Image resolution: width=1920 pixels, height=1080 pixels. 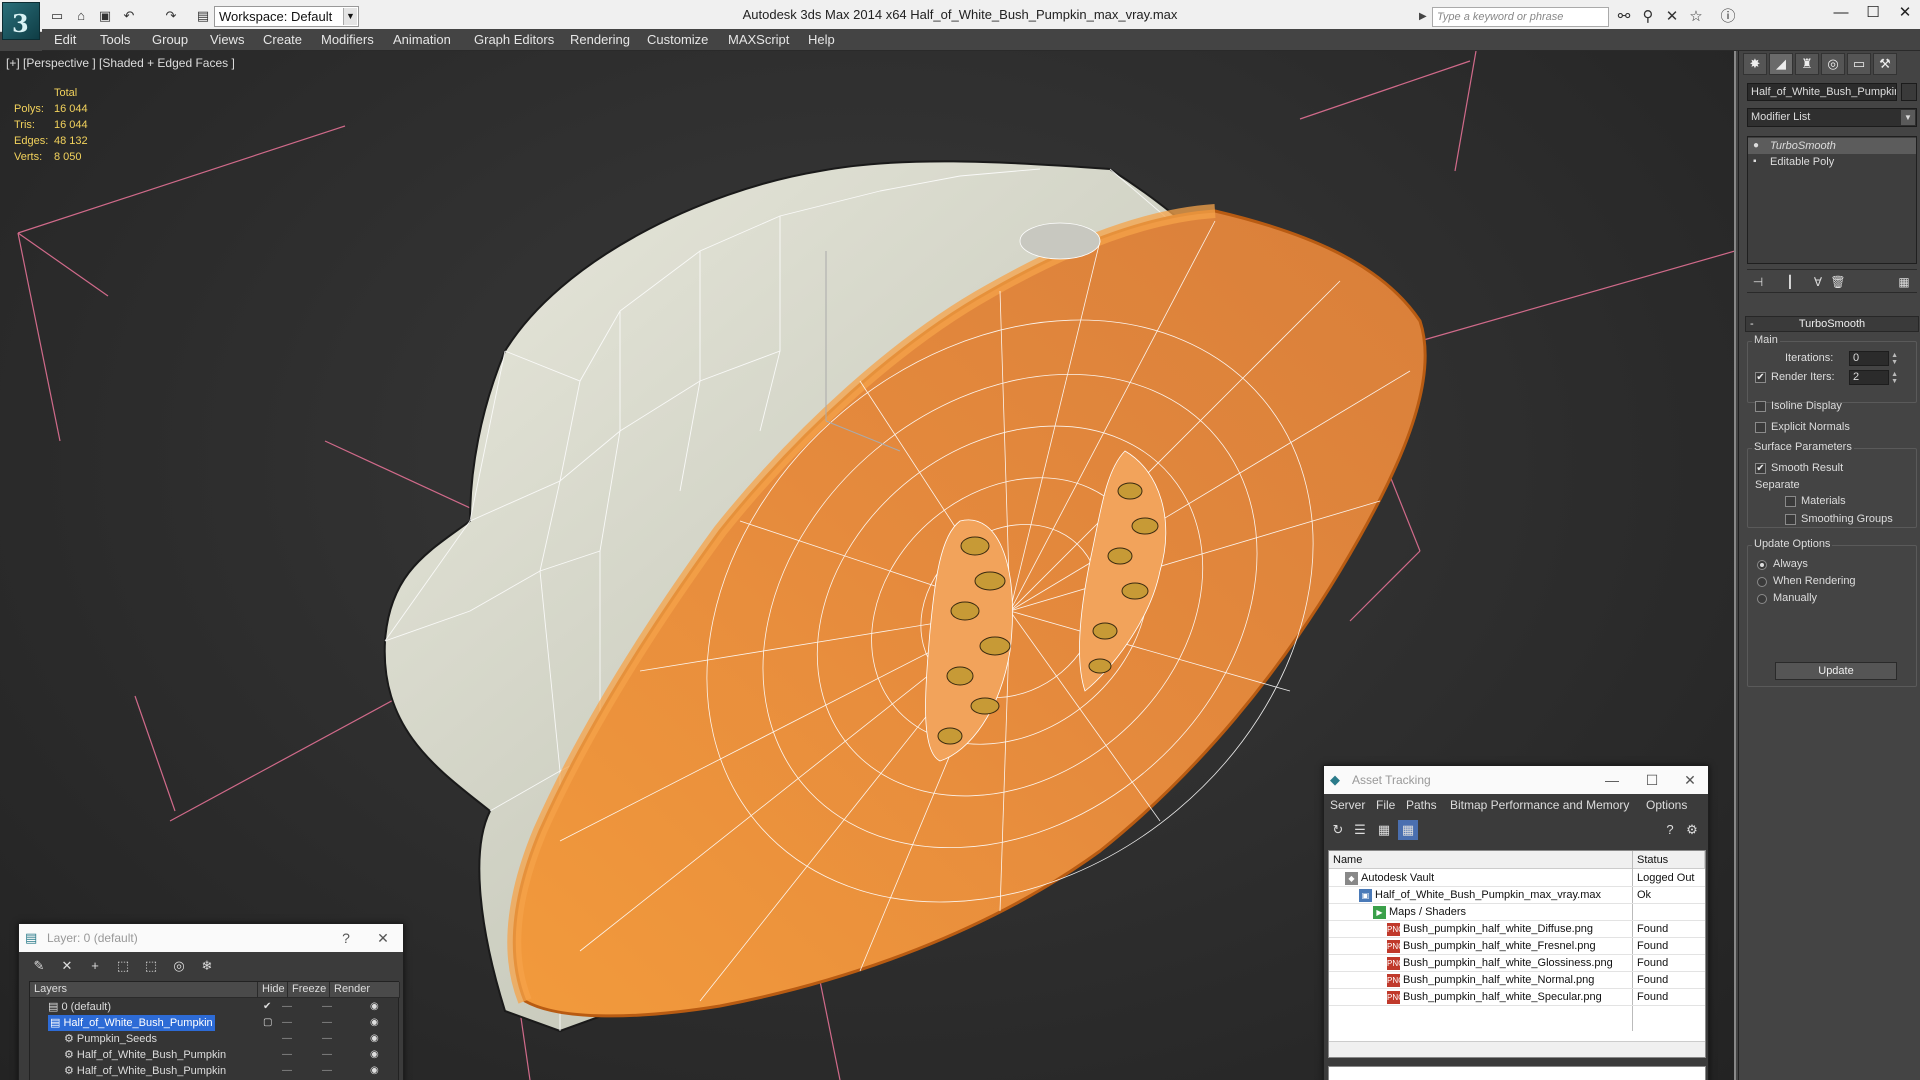 I want to click on menu-customize: Customize, so click(x=677, y=39).